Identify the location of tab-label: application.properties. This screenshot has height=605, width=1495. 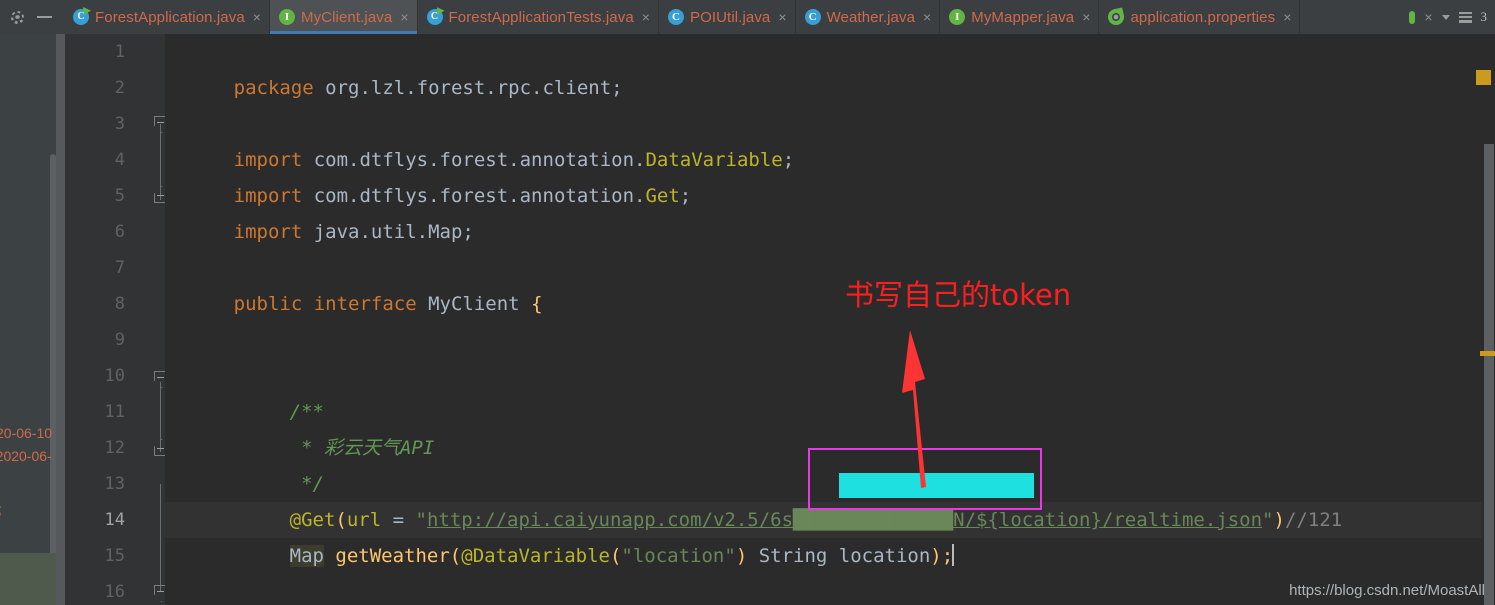
(1203, 17).